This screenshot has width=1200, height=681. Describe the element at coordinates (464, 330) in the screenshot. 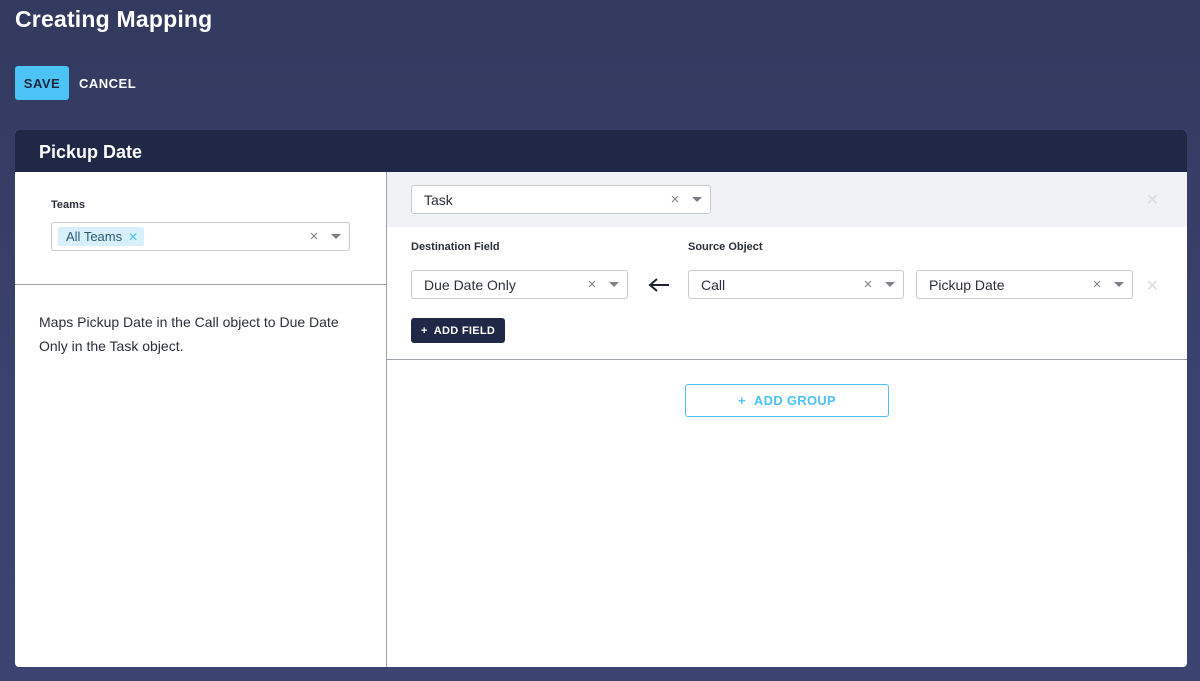

I see `add-field-label: ADD FIELD` at that location.